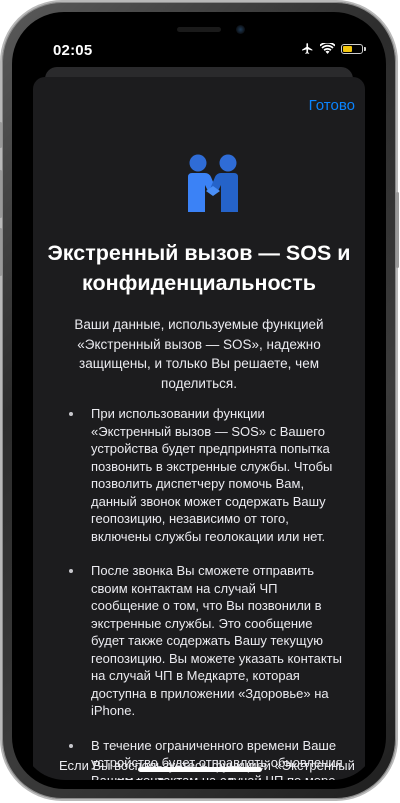 This screenshot has width=400, height=803. What do you see at coordinates (200, 769) in the screenshot?
I see `home-indicator` at bounding box center [200, 769].